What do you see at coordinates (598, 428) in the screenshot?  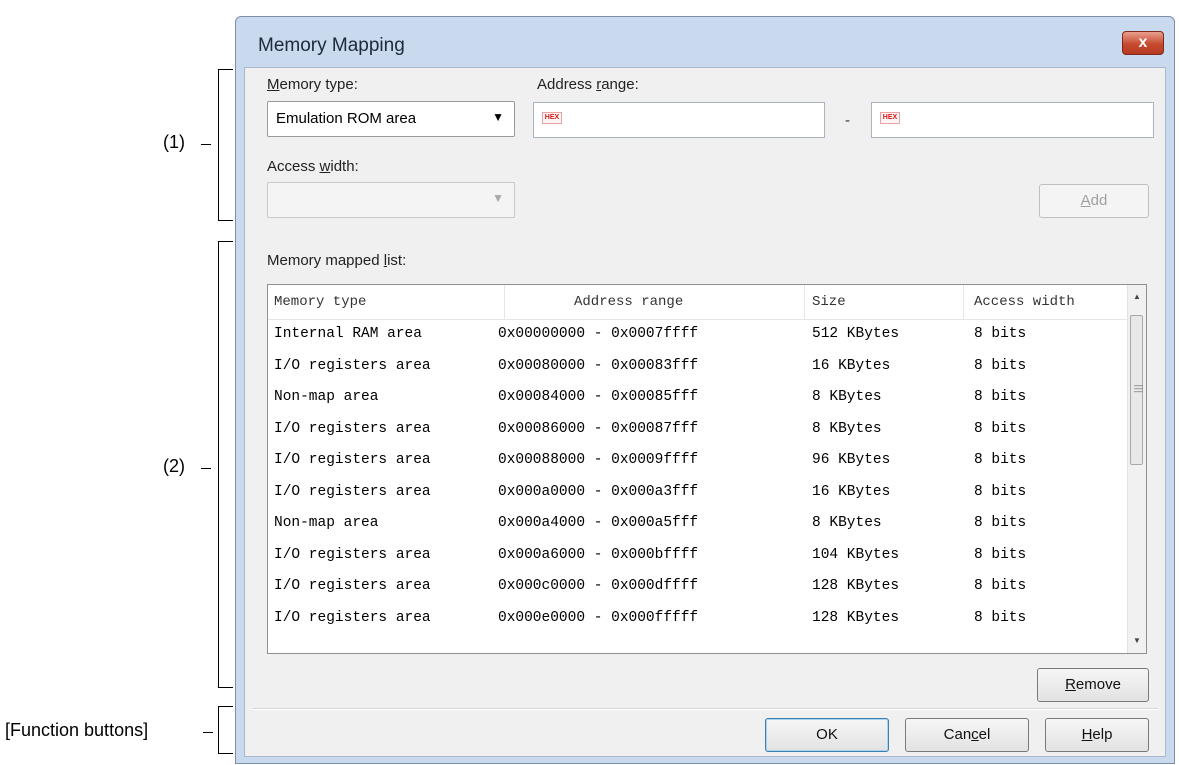 I see `row-address-range: 0x00086000 - 0x00087fff` at bounding box center [598, 428].